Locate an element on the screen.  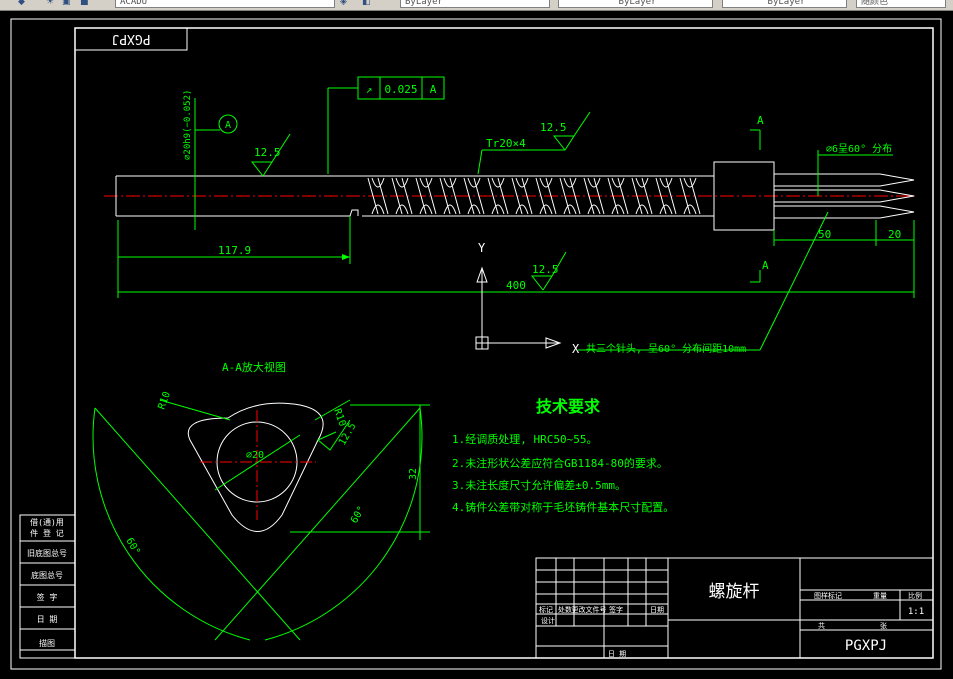
tolerance-value: 0.025 is located at coordinates (400, 89).